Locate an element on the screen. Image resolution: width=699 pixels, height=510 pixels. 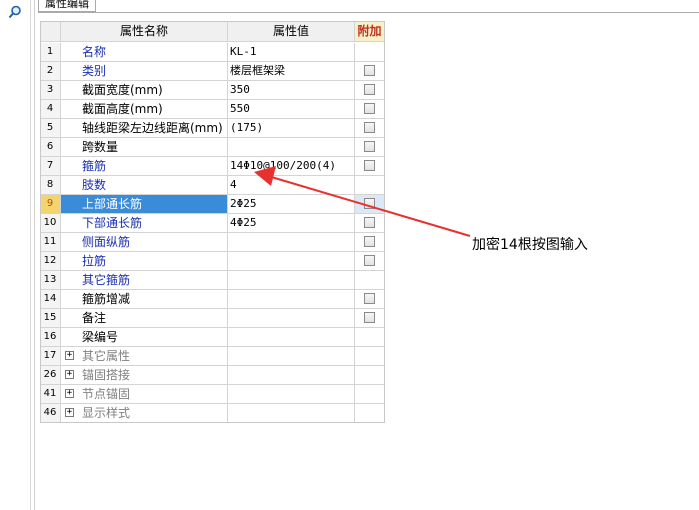
property-name: 拉筋 is located at coordinates (144, 261).